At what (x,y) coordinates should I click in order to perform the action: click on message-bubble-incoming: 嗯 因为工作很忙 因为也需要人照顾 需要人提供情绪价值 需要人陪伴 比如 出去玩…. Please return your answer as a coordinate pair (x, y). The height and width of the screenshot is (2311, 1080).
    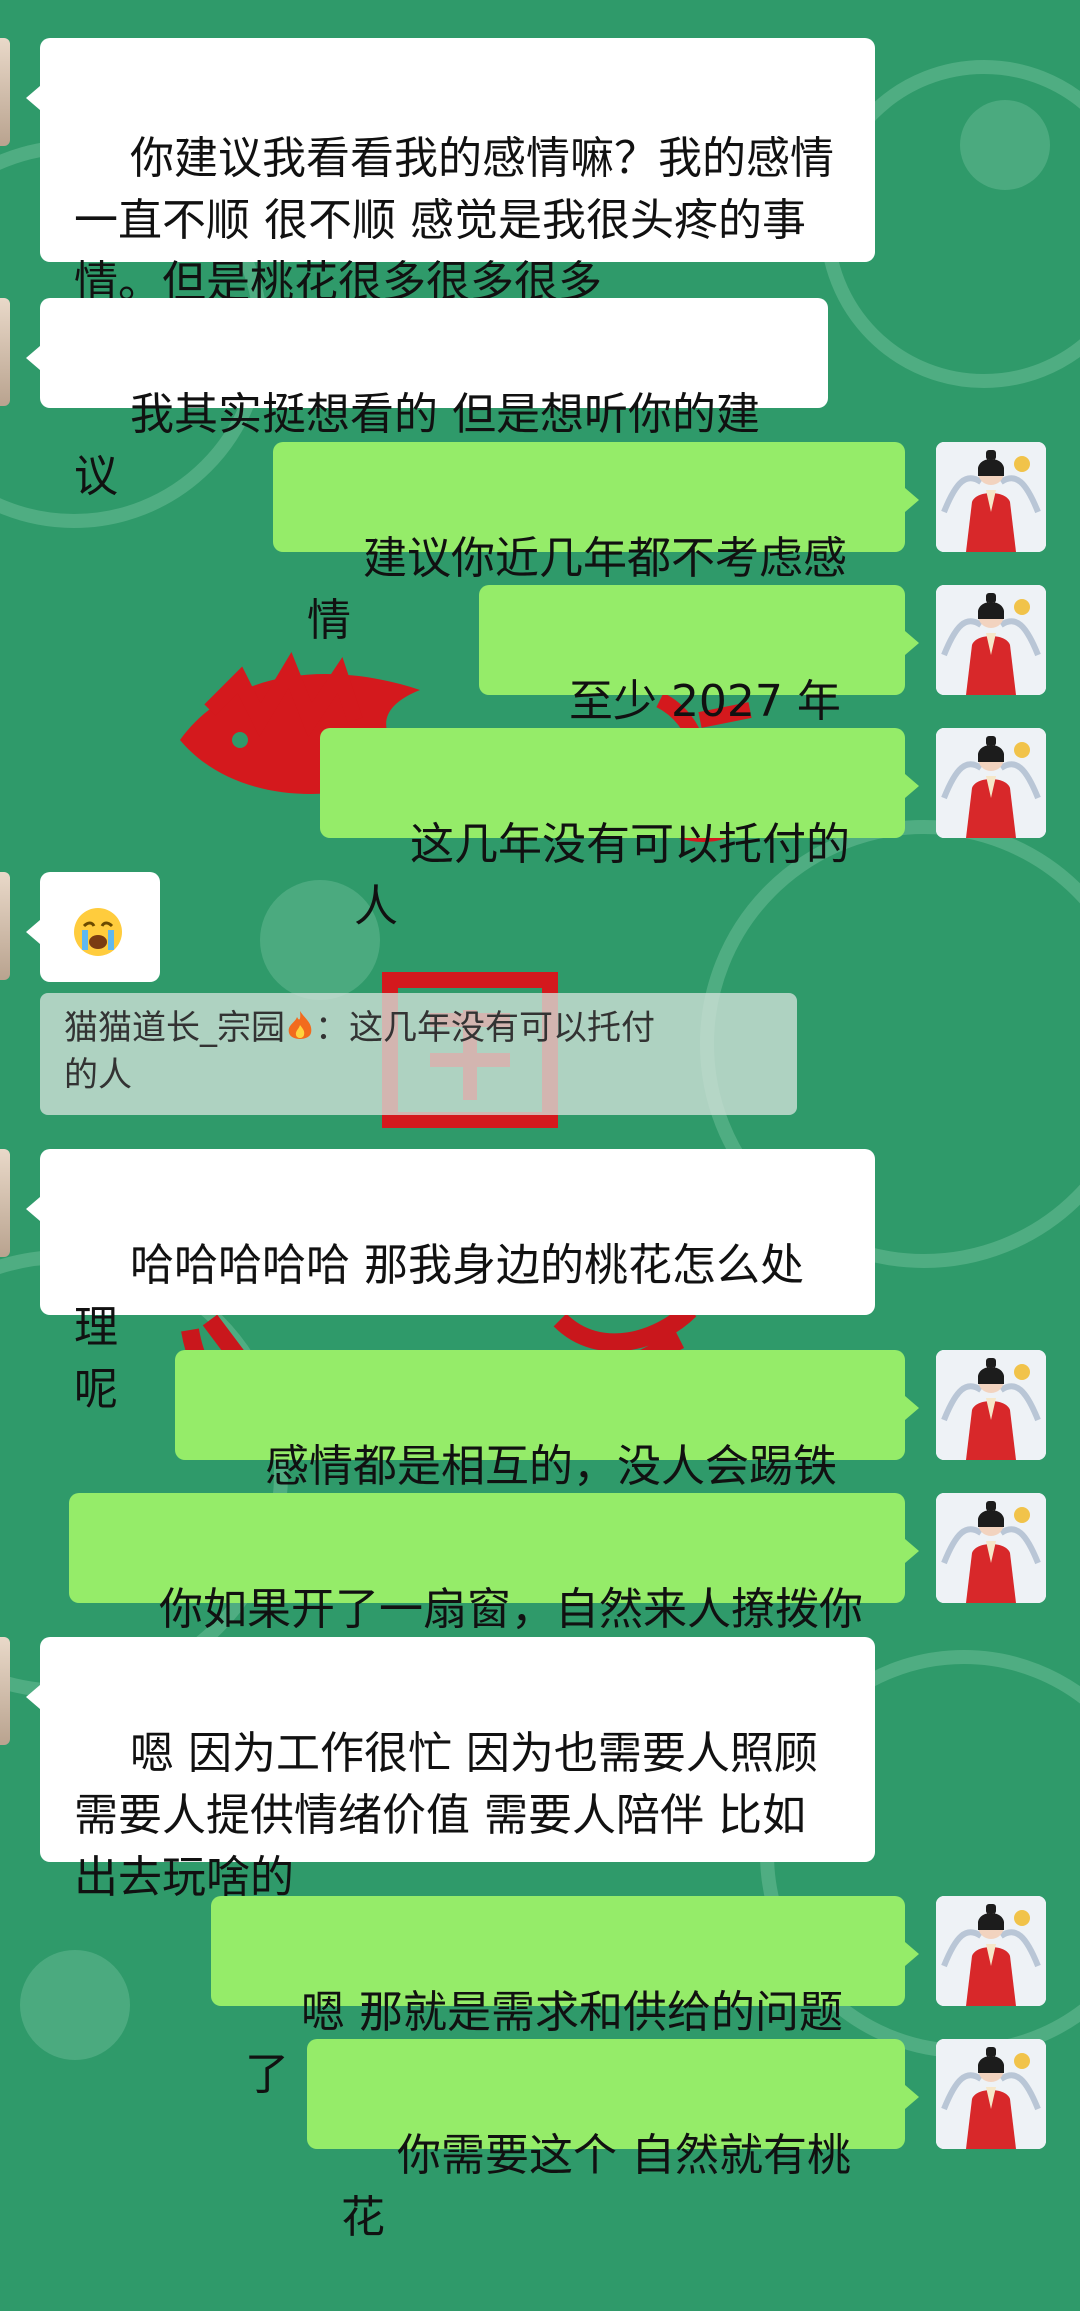
    Looking at the image, I should click on (450, 1770).